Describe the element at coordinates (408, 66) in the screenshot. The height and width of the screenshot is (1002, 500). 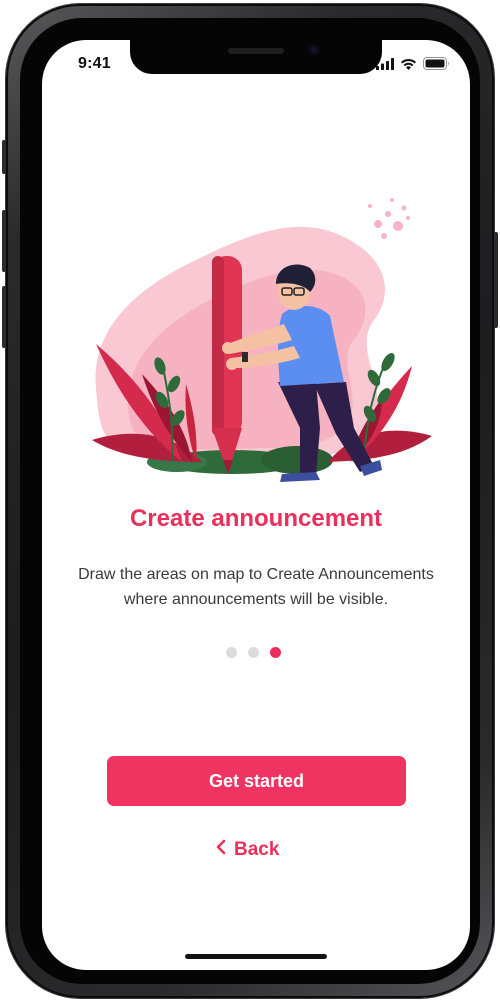
I see `wifi-icon` at that location.